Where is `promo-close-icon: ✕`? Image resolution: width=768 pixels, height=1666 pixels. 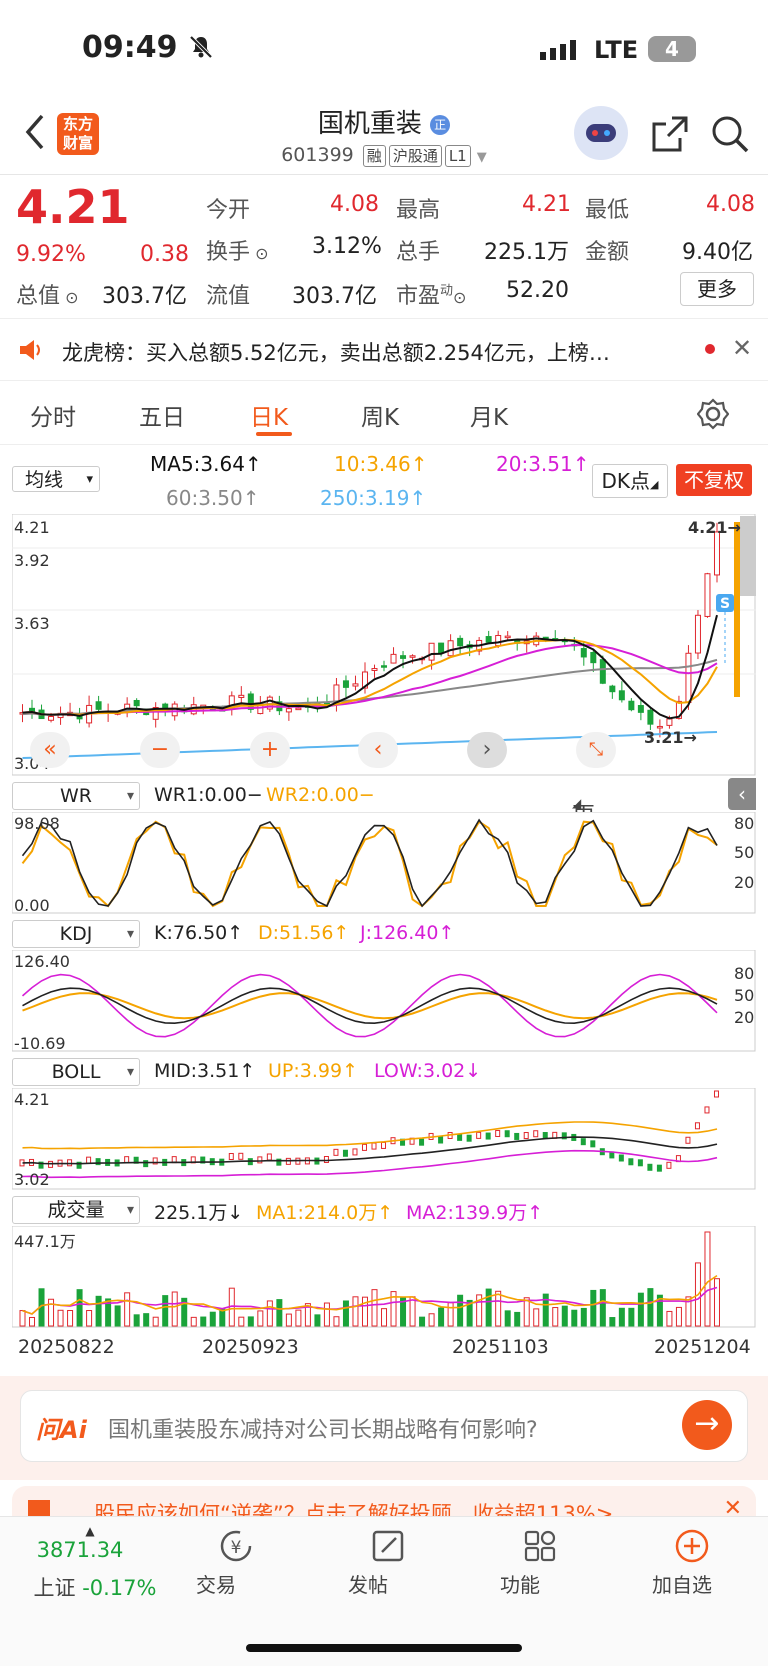 promo-close-icon: ✕ is located at coordinates (733, 1506).